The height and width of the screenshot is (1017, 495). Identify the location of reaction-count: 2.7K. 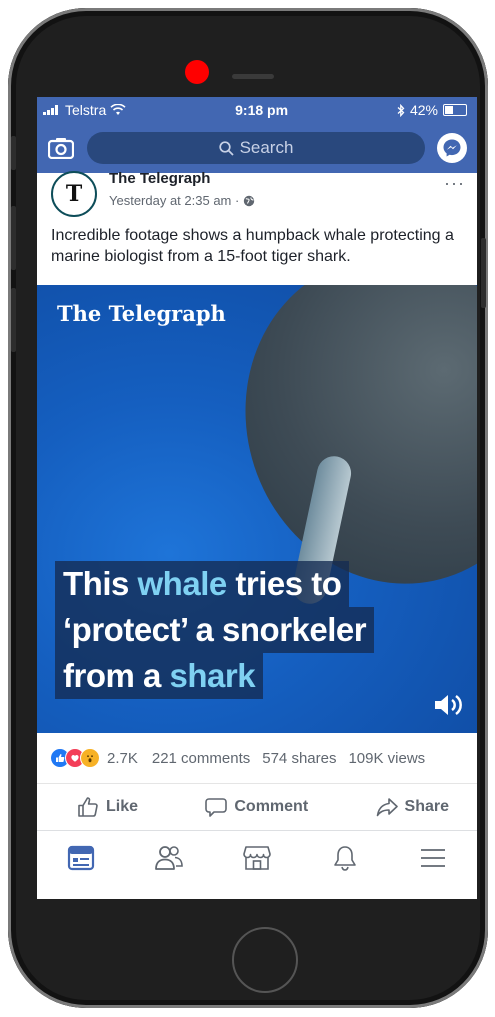
(122, 758).